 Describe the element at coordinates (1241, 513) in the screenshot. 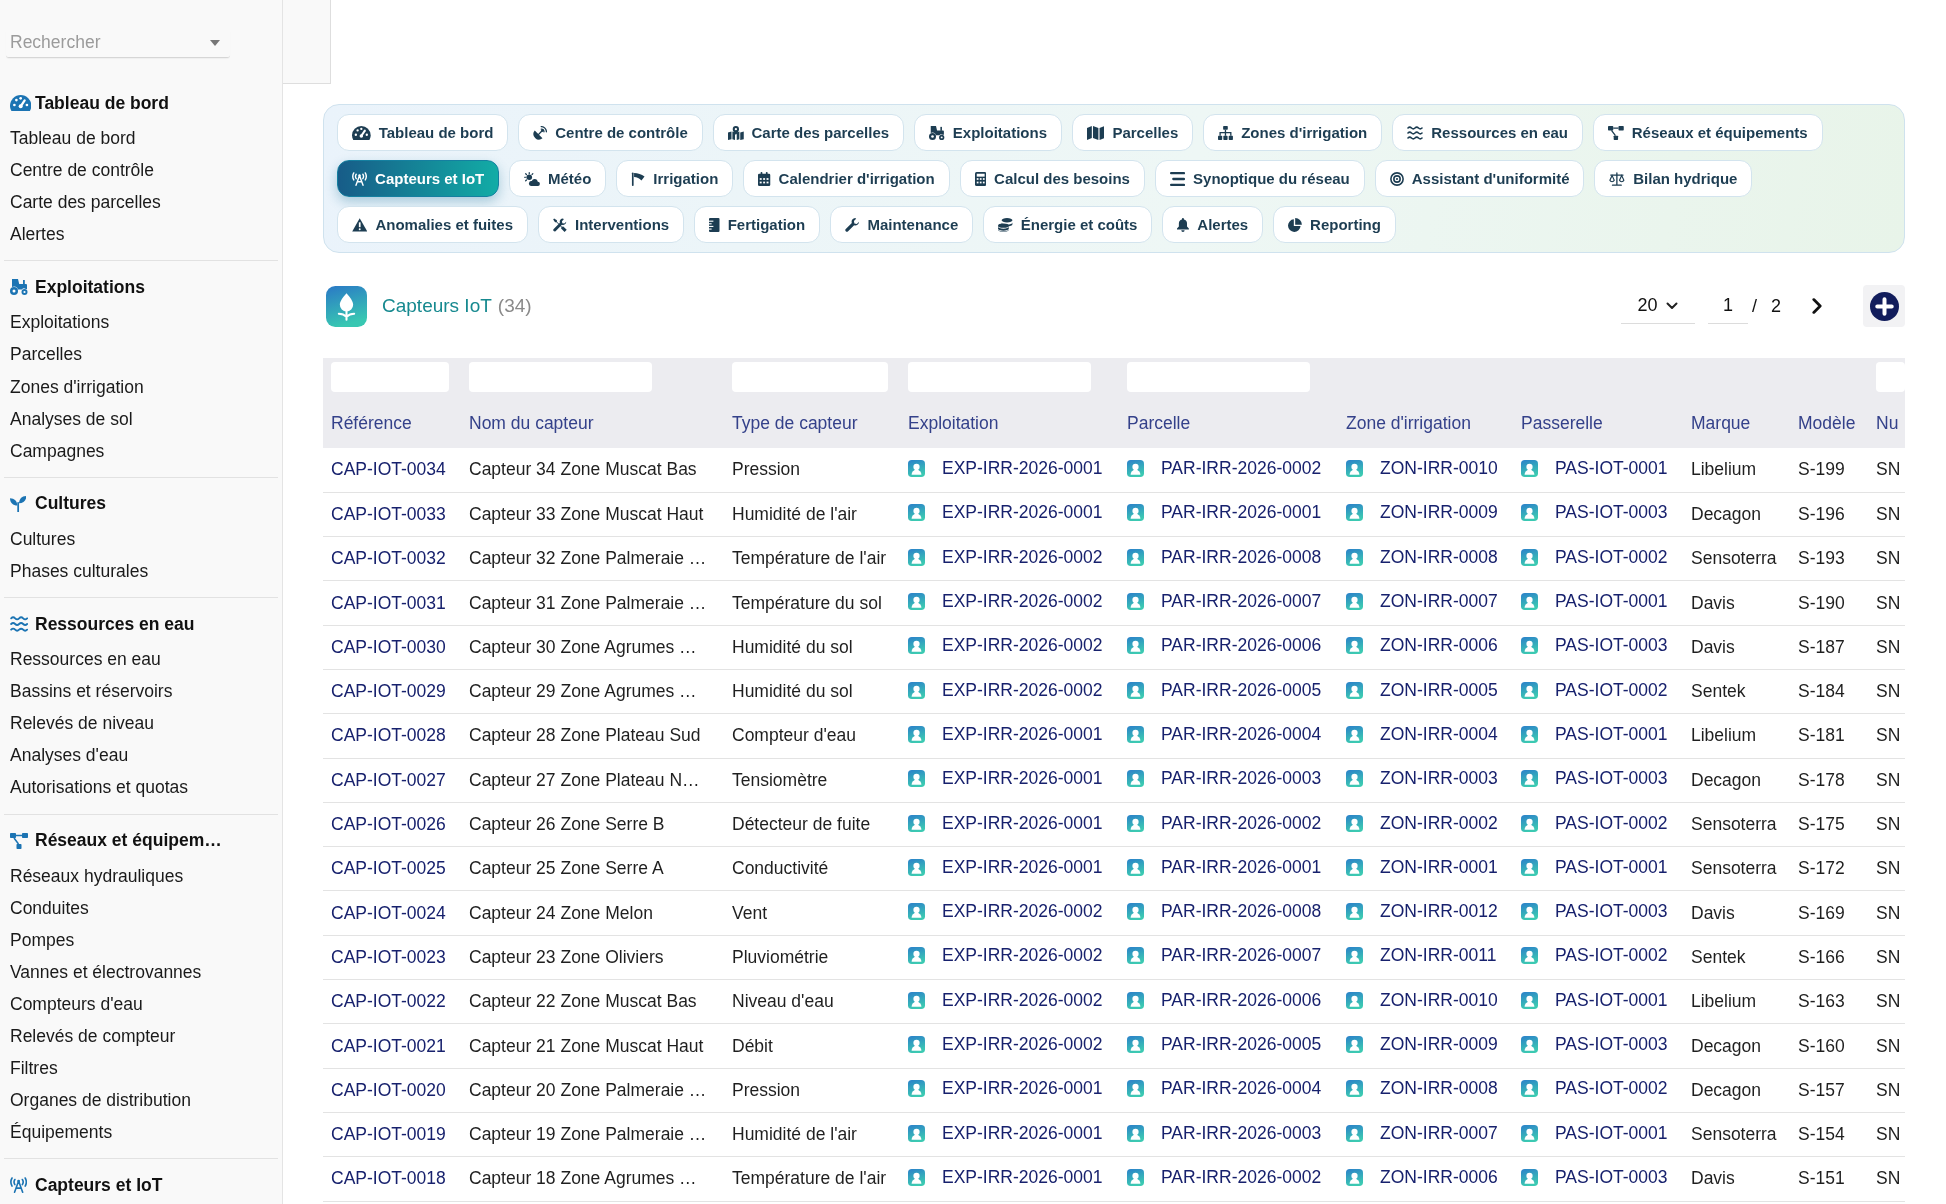

I see `record-link: PAR-IRR-2026-0001` at that location.